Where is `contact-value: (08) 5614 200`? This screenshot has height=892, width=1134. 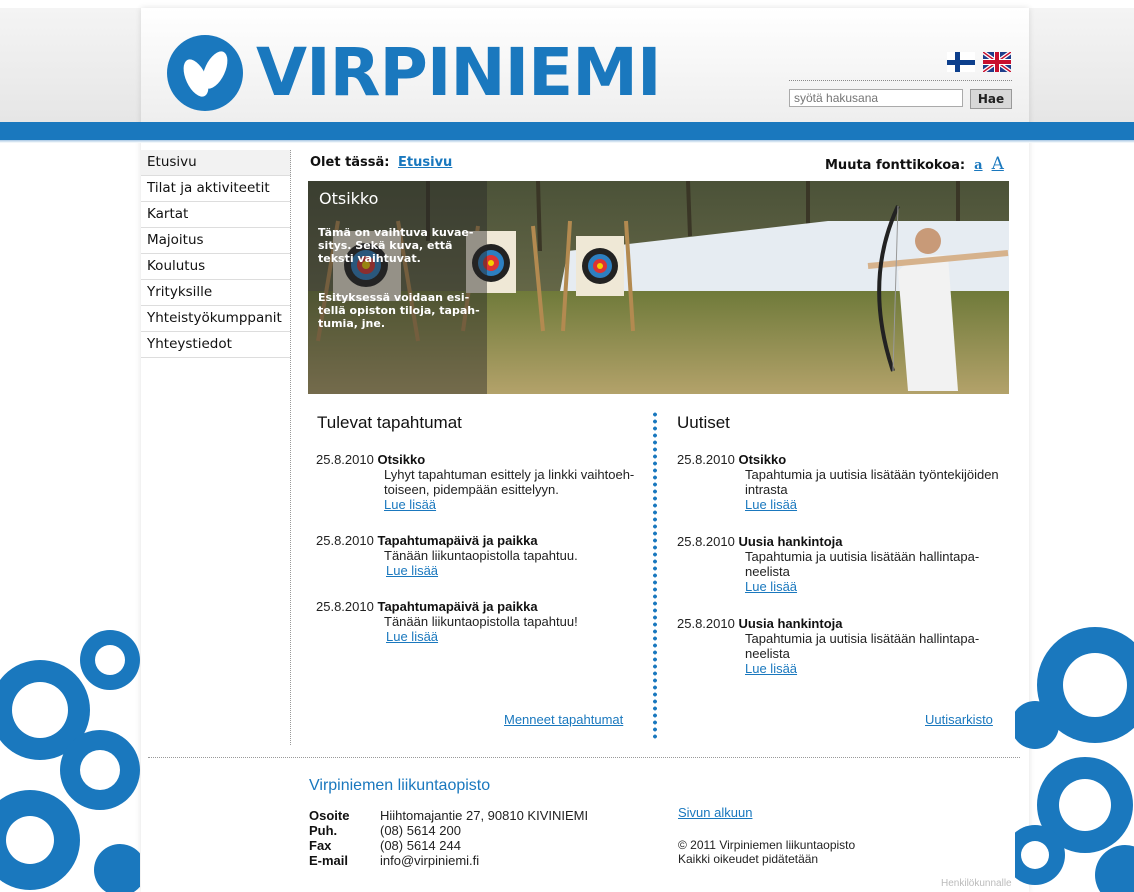
contact-value: (08) 5614 200 is located at coordinates (420, 830).